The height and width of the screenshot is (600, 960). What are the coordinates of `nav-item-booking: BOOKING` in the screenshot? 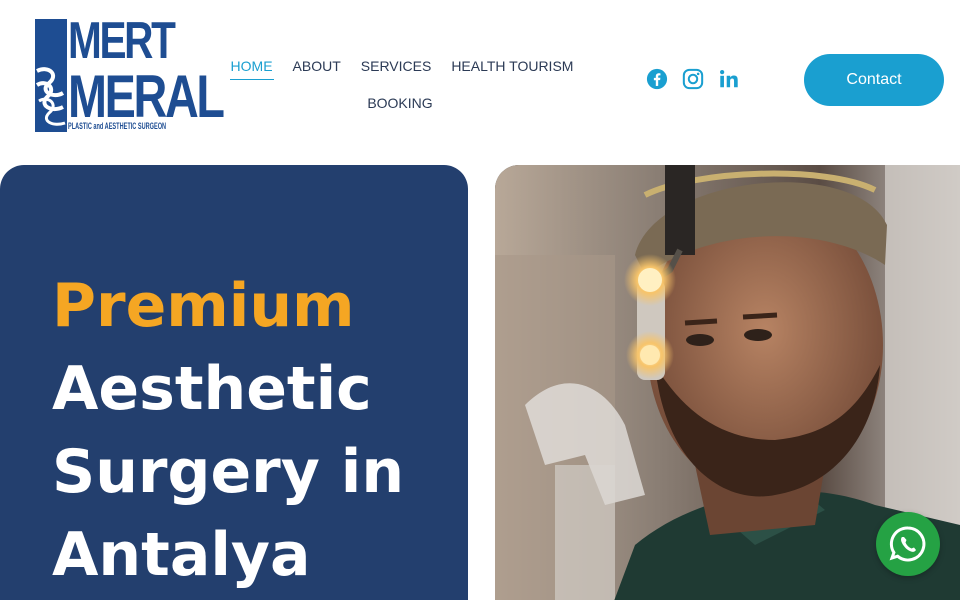 It's located at (399, 103).